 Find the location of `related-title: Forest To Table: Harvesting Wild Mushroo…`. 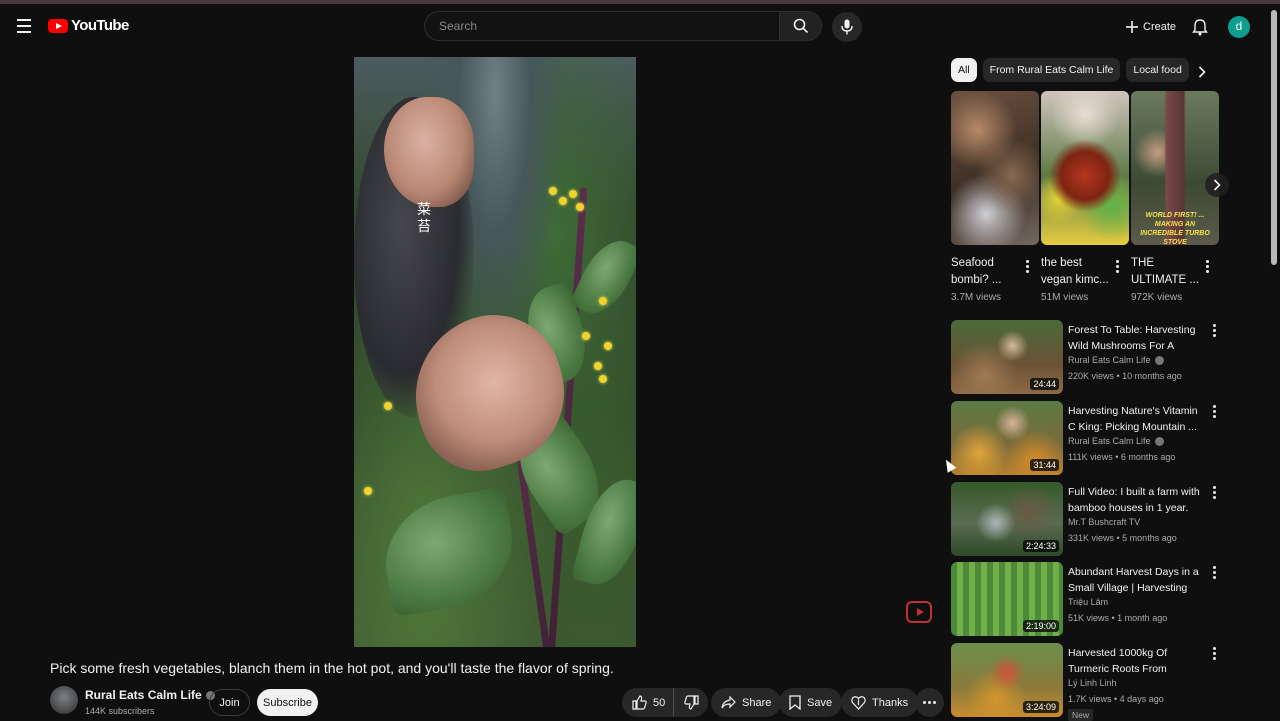

related-title: Forest To Table: Harvesting Wild Mushroo… is located at coordinates (1136, 338).